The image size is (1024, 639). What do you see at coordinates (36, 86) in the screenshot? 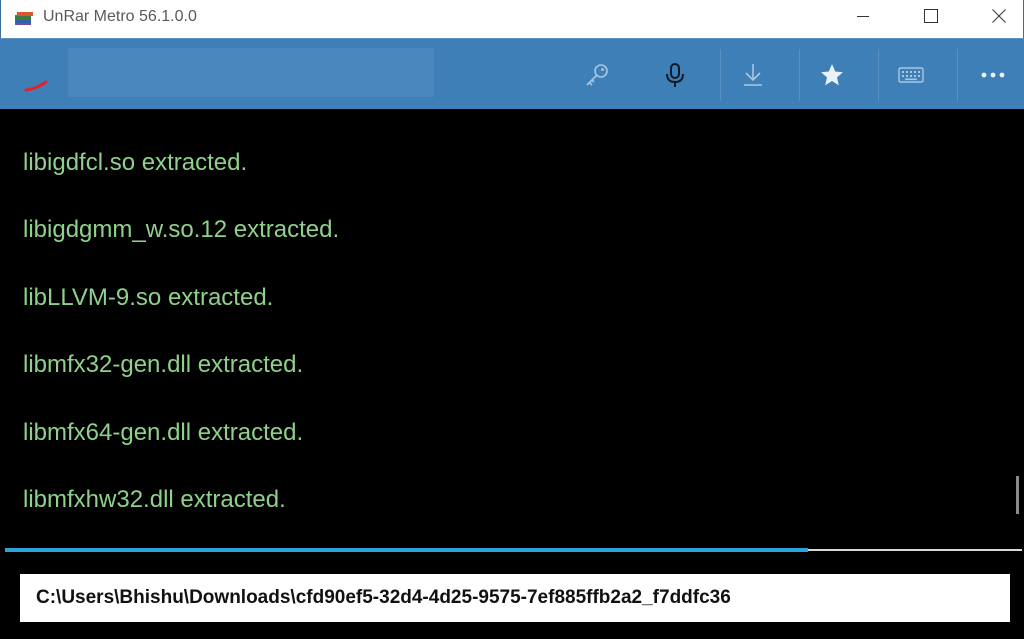
I see `logo-mark-icon` at bounding box center [36, 86].